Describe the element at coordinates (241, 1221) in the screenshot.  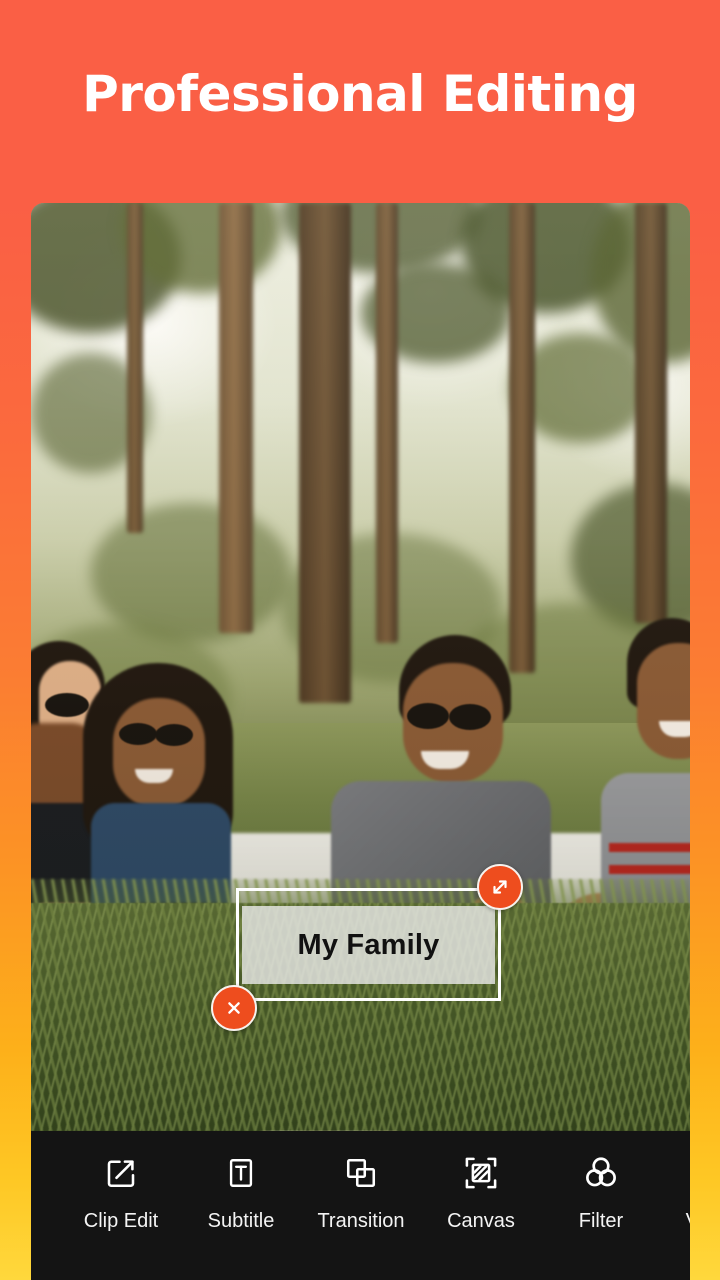
I see `toolbar-label: Subtitle` at that location.